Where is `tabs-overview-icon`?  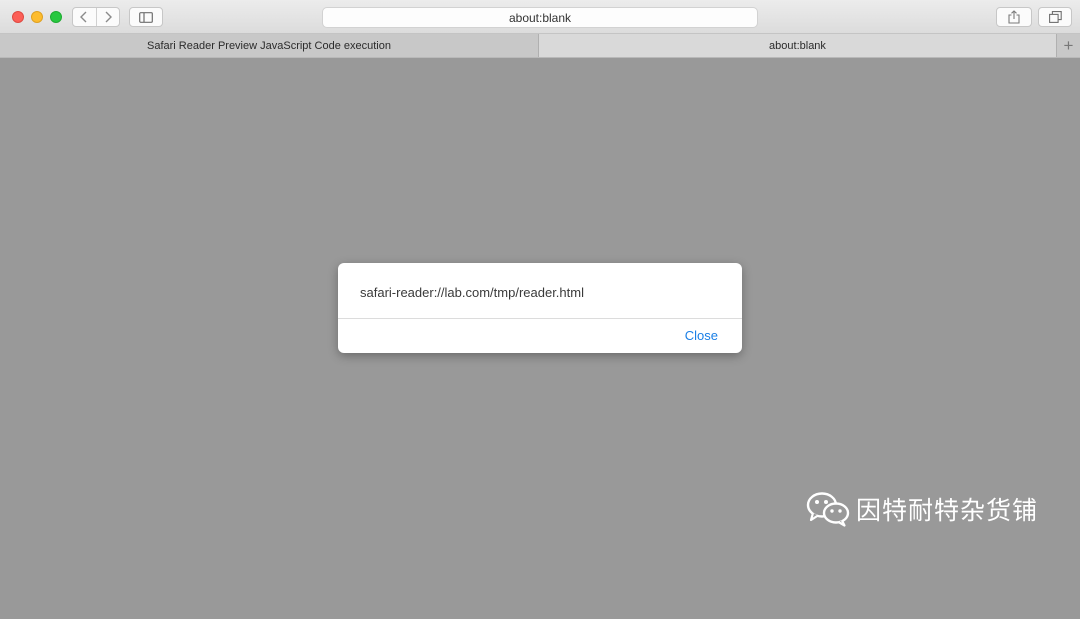
tabs-overview-icon is located at coordinates (1055, 17).